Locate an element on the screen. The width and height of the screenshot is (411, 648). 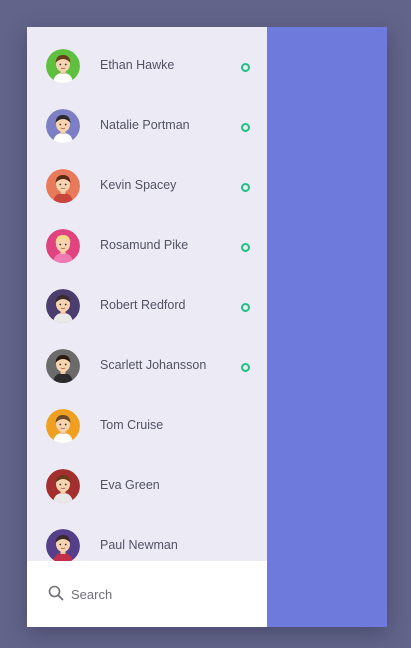
search-bar is located at coordinates (147, 594).